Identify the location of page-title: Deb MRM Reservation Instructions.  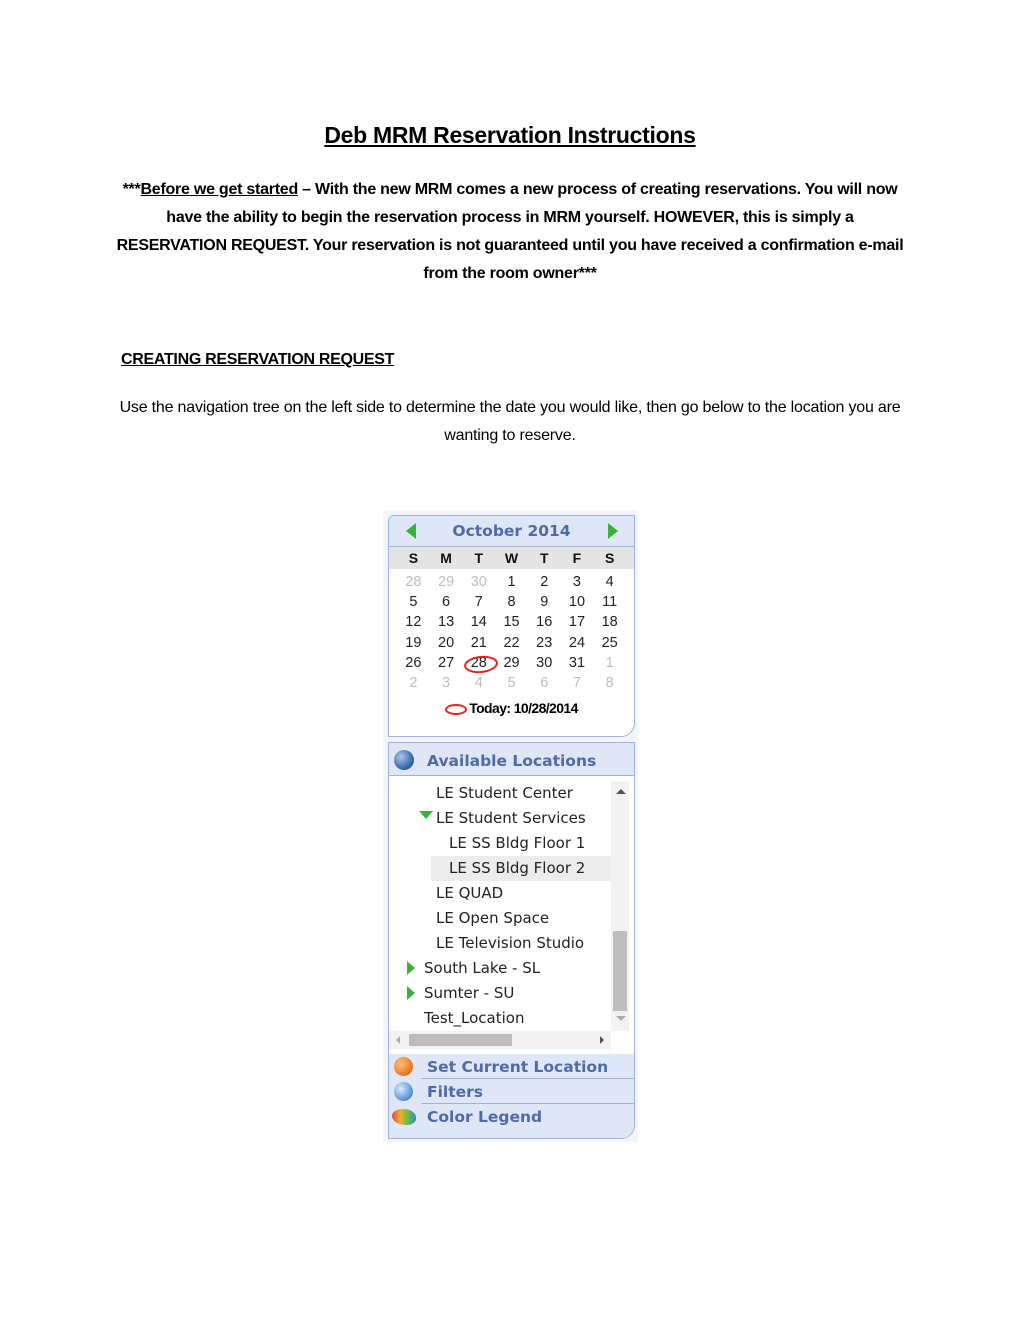
(510, 135).